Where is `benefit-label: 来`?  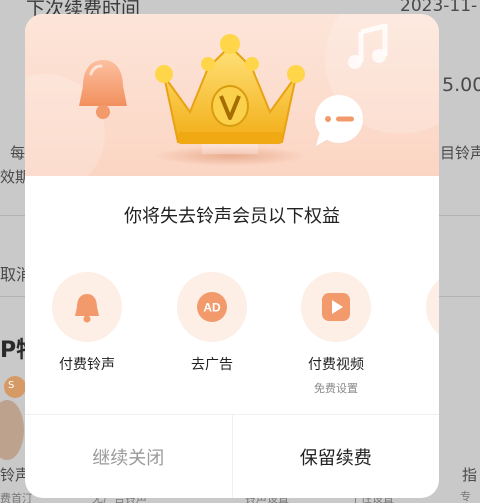
benefit-label: 来 is located at coordinates (420, 364).